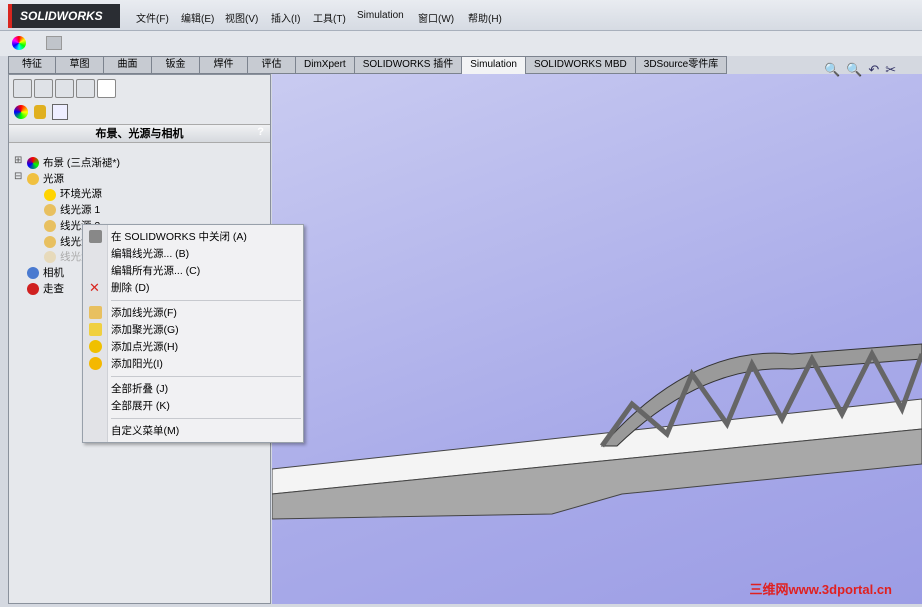  What do you see at coordinates (53, 272) in the screenshot?
I see `tree-node-label: 相机` at bounding box center [53, 272].